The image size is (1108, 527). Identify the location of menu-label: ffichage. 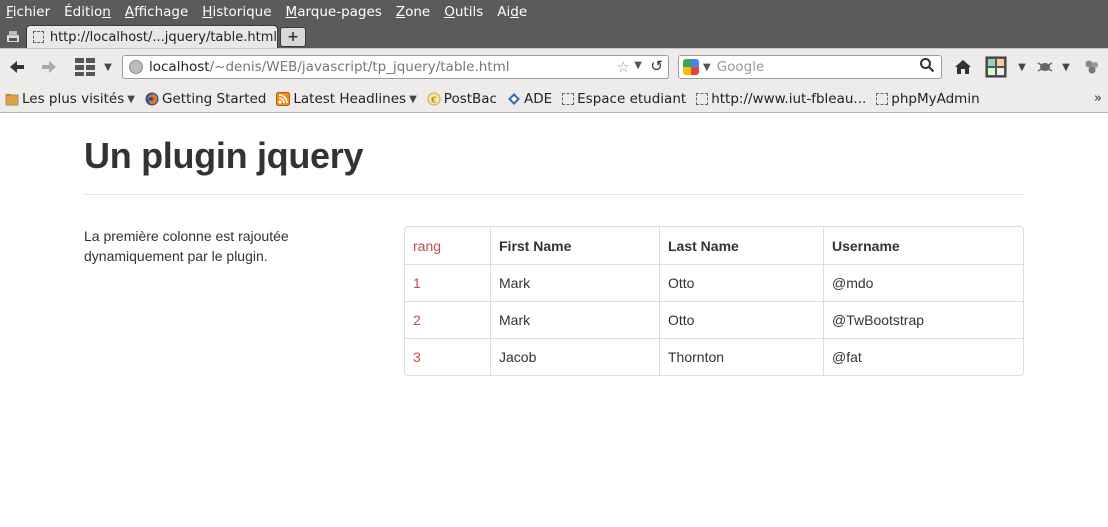
(161, 12).